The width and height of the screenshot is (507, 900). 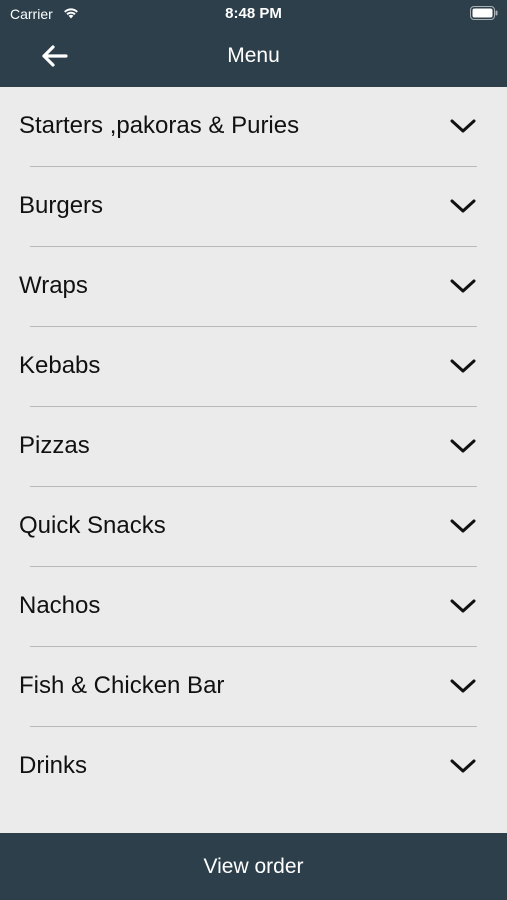 I want to click on menu-category-pizzas: Pizzas, so click(x=253, y=447).